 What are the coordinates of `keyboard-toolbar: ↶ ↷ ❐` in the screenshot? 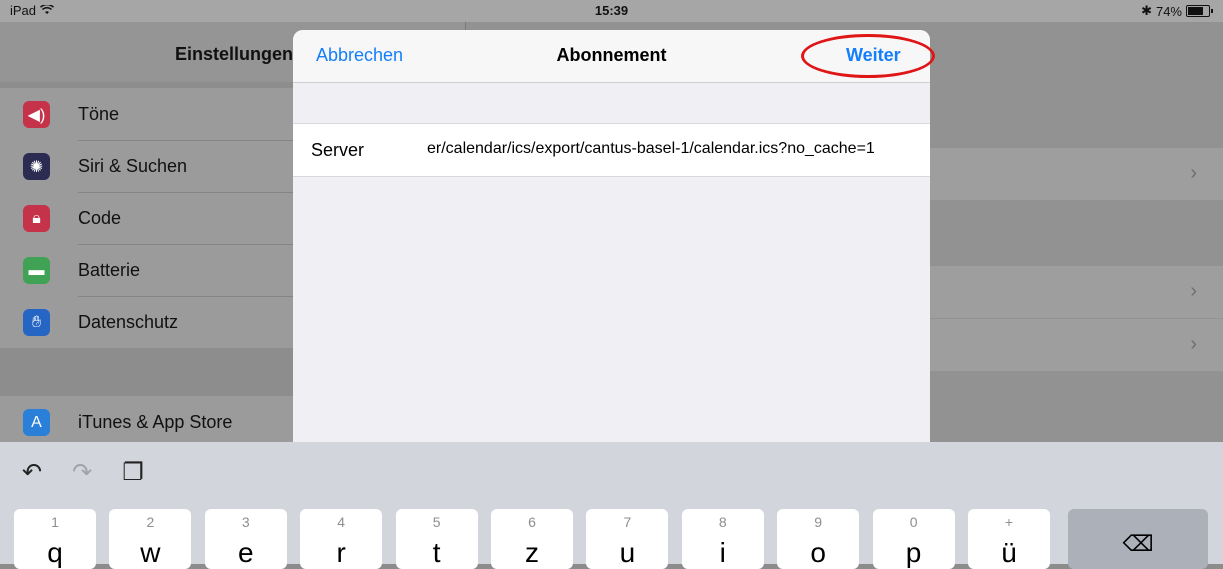 It's located at (83, 472).